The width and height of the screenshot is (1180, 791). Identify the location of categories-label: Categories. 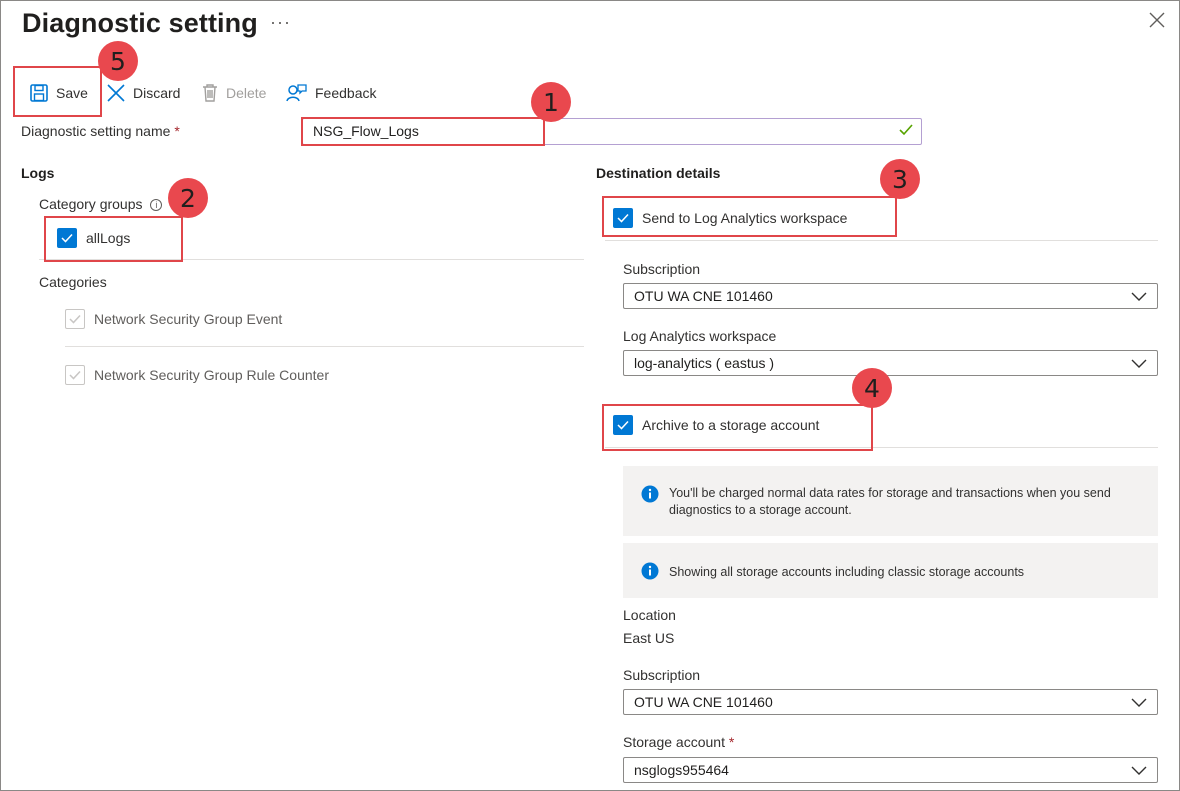
(73, 282).